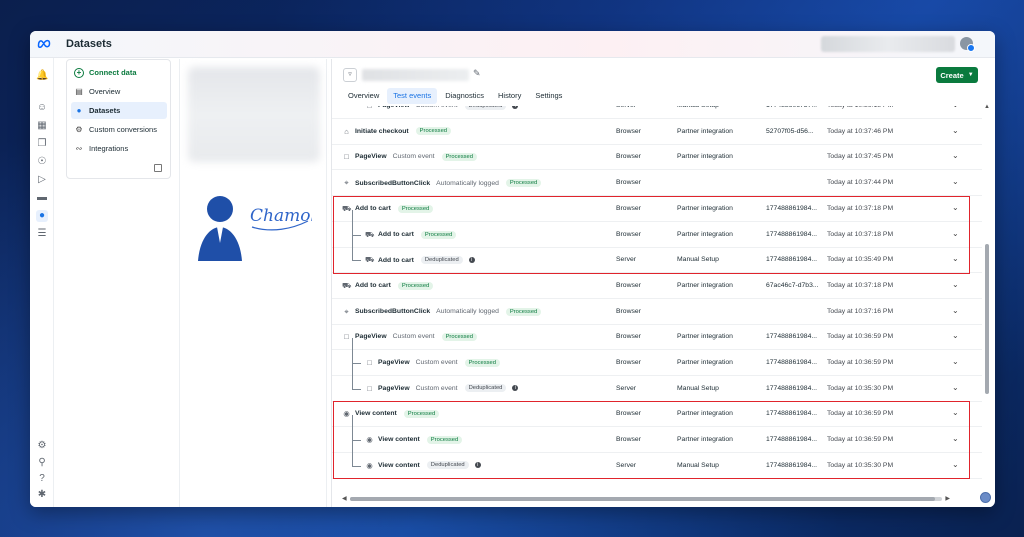 Image resolution: width=1024 pixels, height=537 pixels. I want to click on nav-item-custom-conversions: ⚙ Custom conversions, so click(119, 129).